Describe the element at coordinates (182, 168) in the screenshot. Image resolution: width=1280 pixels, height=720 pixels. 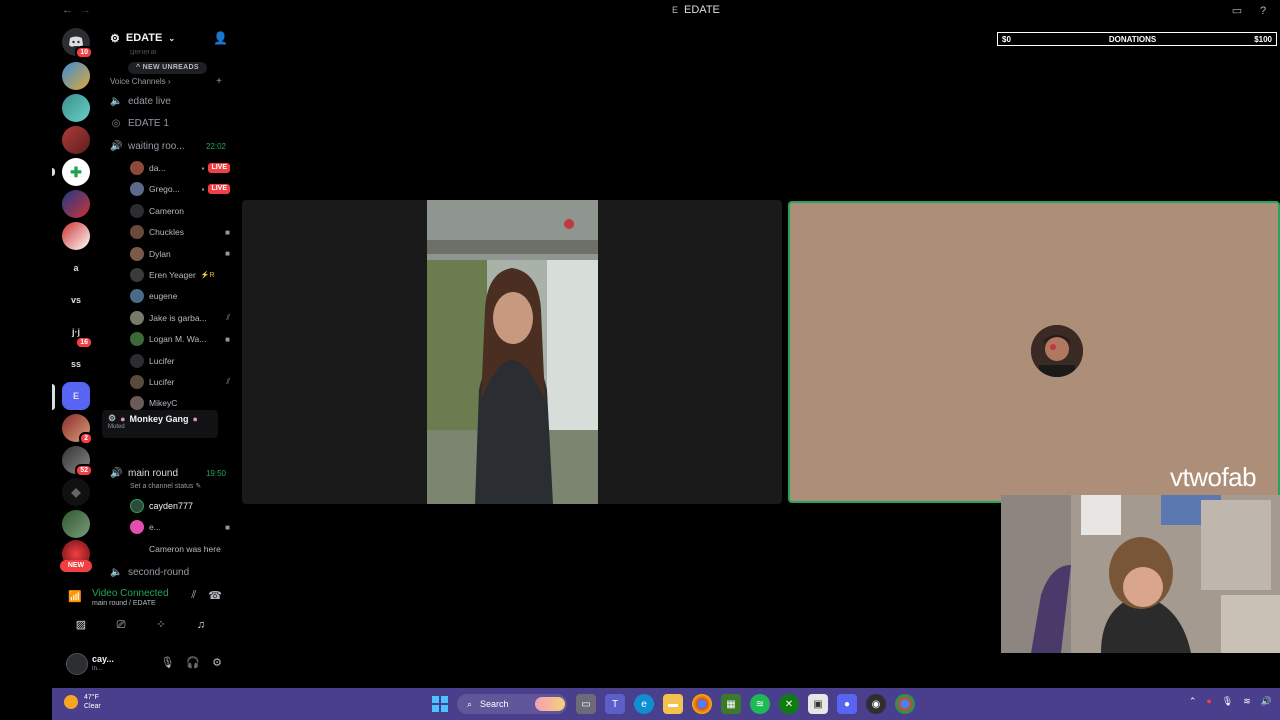
I see `voice-user: da... ▪ LIVE` at that location.